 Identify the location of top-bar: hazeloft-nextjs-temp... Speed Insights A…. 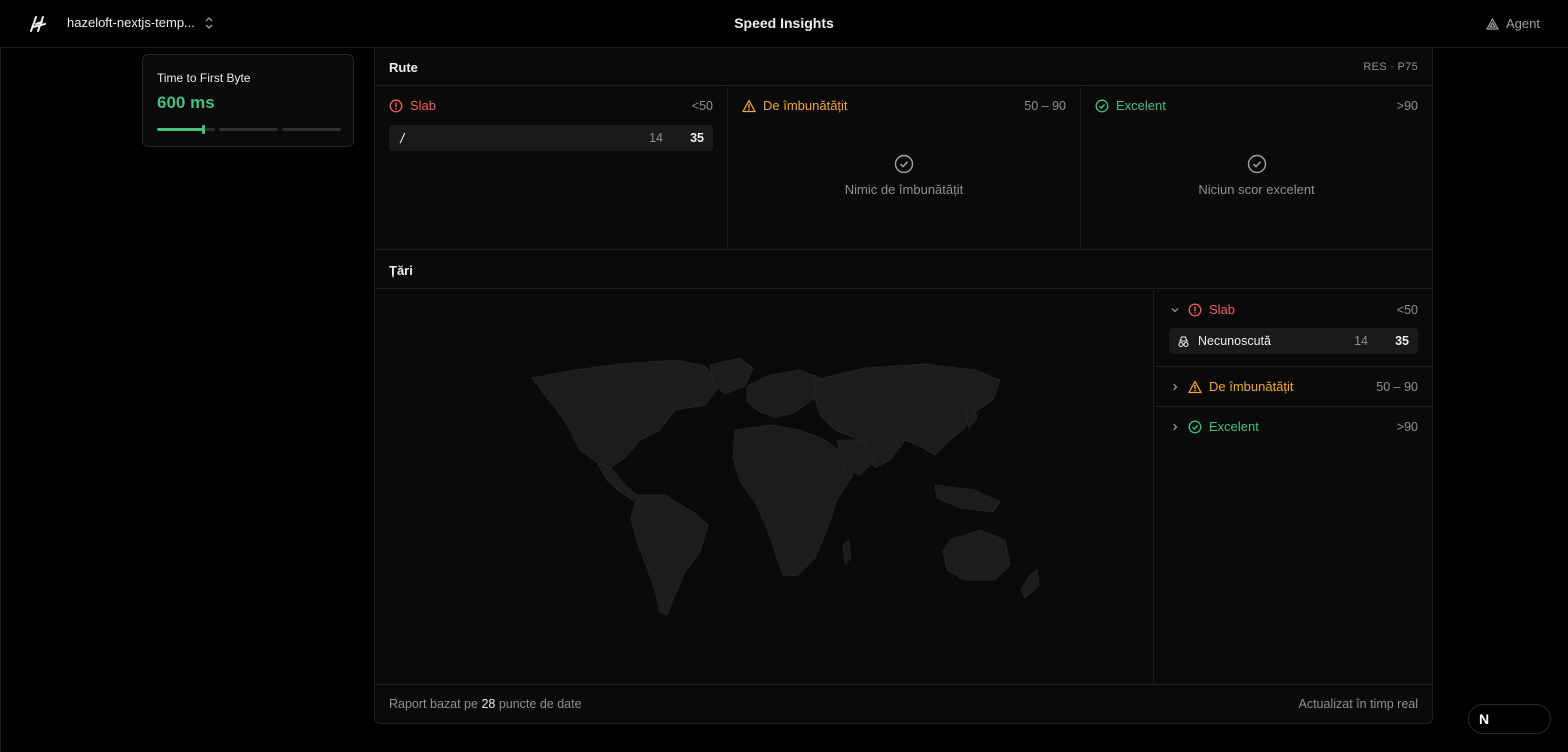
(784, 24).